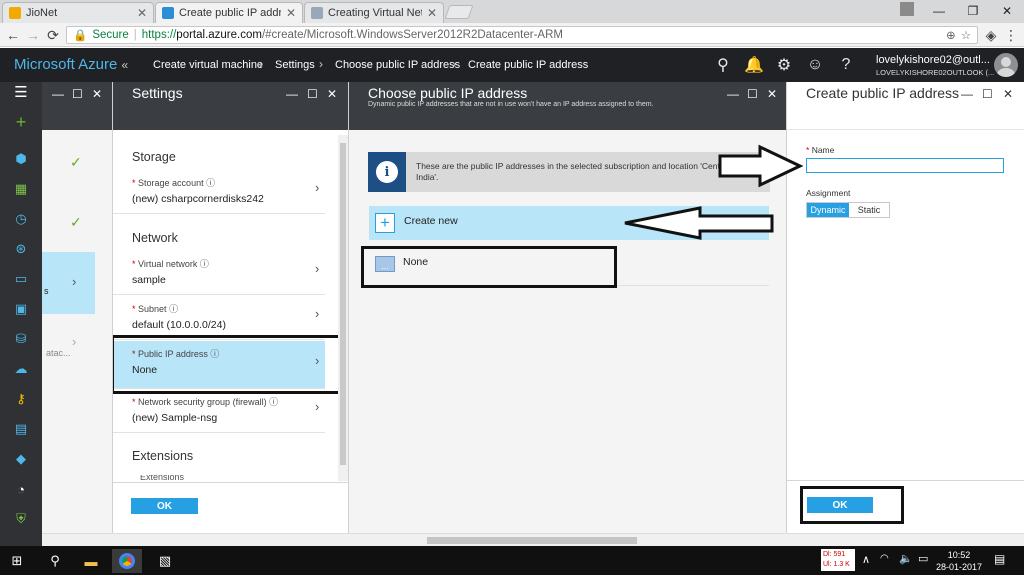  What do you see at coordinates (17, 561) in the screenshot?
I see `windows-start-icon: ⊞` at bounding box center [17, 561].